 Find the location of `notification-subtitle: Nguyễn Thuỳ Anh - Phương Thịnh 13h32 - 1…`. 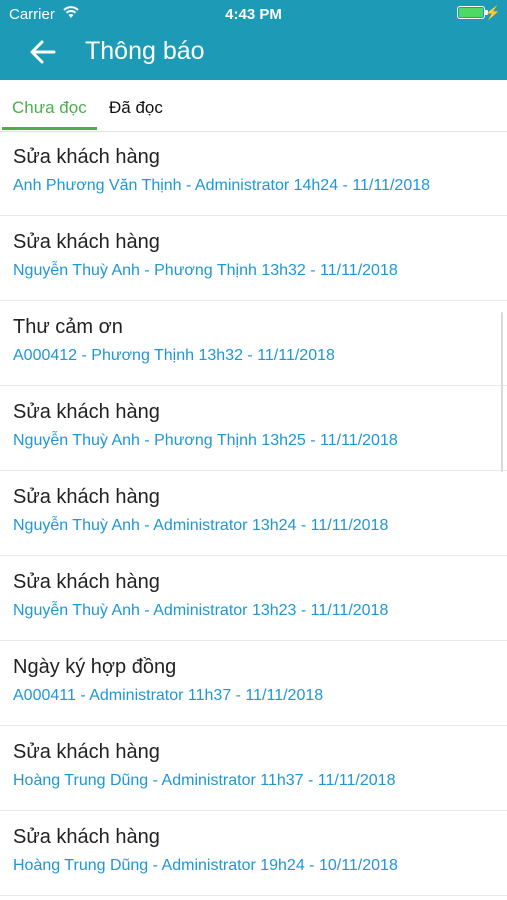

notification-subtitle: Nguyễn Thuỳ Anh - Phương Thịnh 13h32 - 1… is located at coordinates (205, 270).